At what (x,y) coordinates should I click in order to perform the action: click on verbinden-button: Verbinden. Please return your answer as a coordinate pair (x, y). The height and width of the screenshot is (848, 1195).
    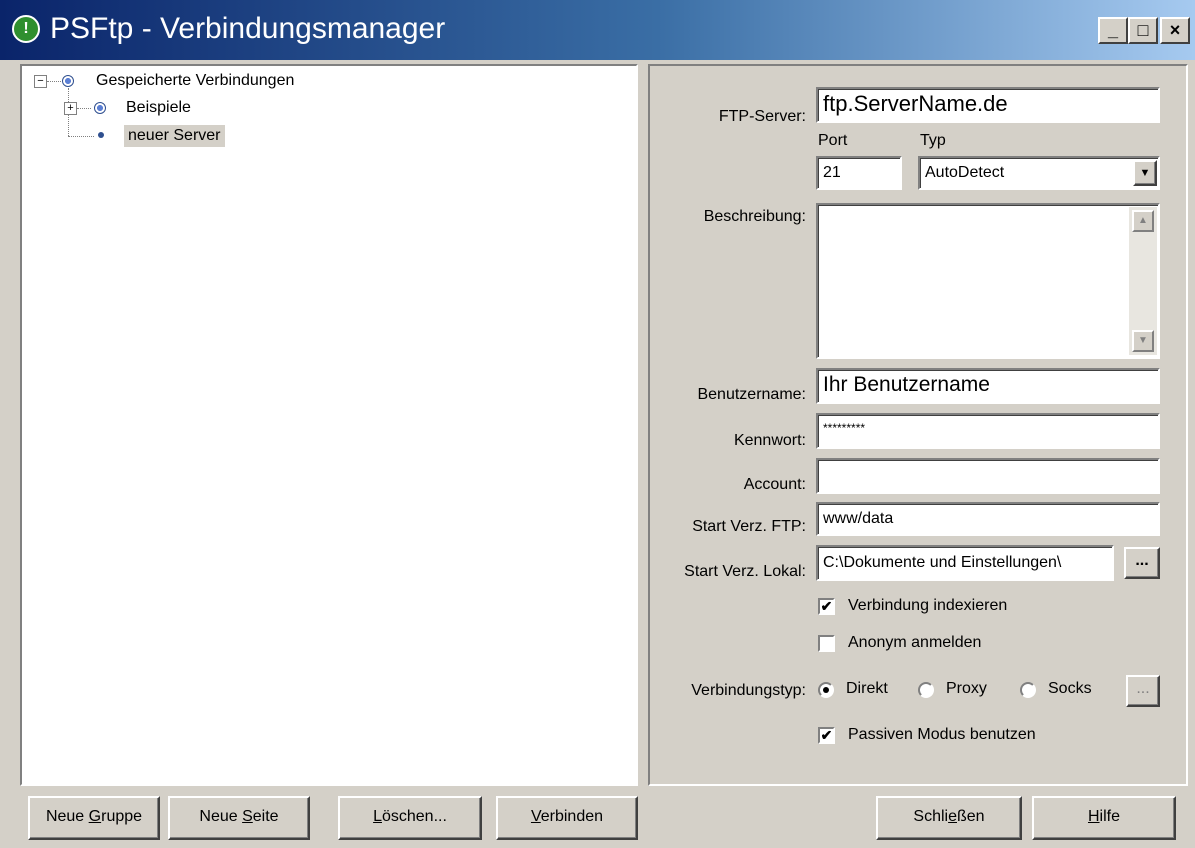
    Looking at the image, I should click on (567, 818).